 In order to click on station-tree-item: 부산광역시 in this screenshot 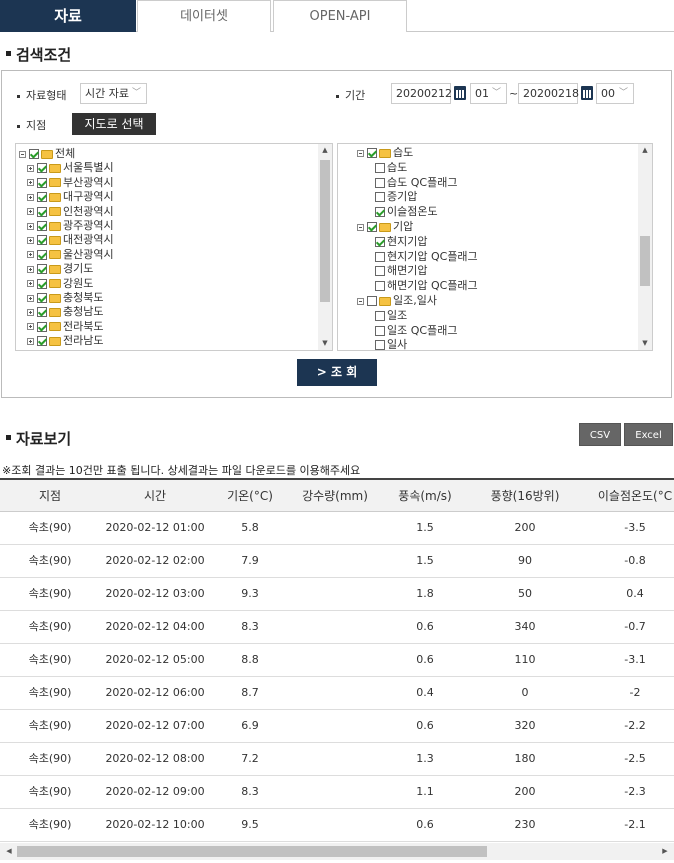, I will do `click(70, 183)`.